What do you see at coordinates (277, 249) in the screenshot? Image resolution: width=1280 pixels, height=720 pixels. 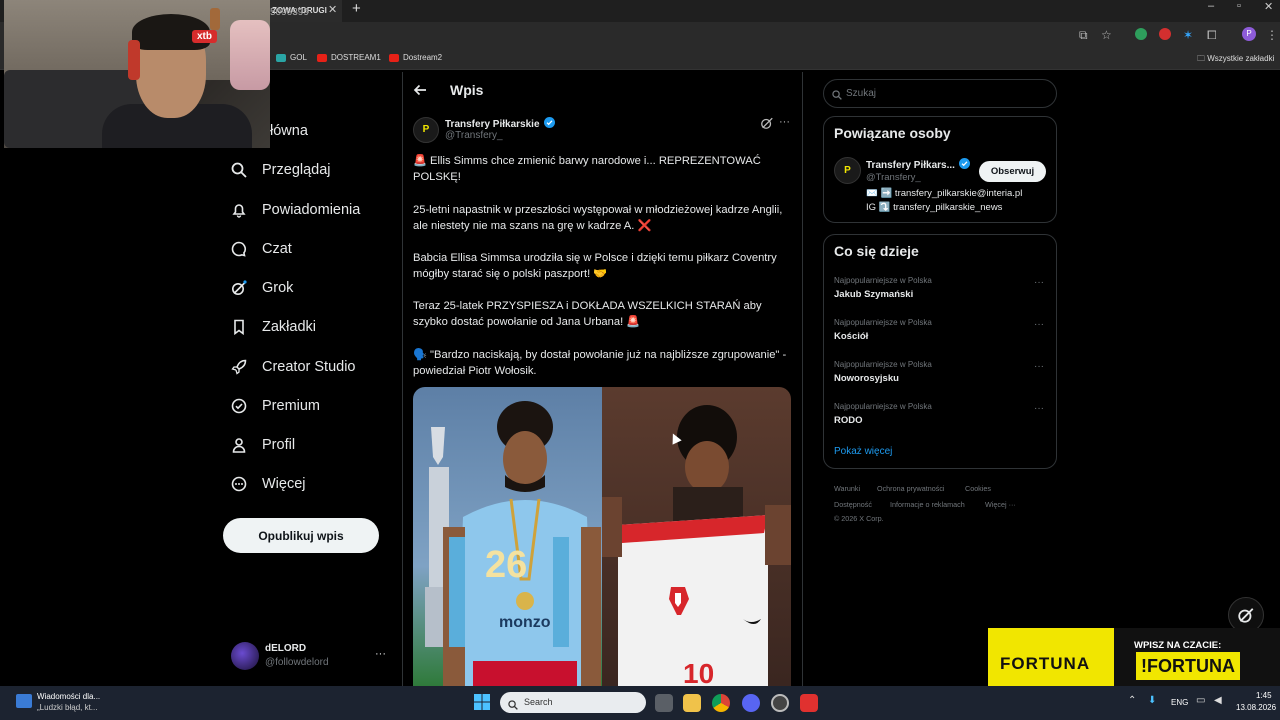 I see `sidebar-item-label: Czat` at bounding box center [277, 249].